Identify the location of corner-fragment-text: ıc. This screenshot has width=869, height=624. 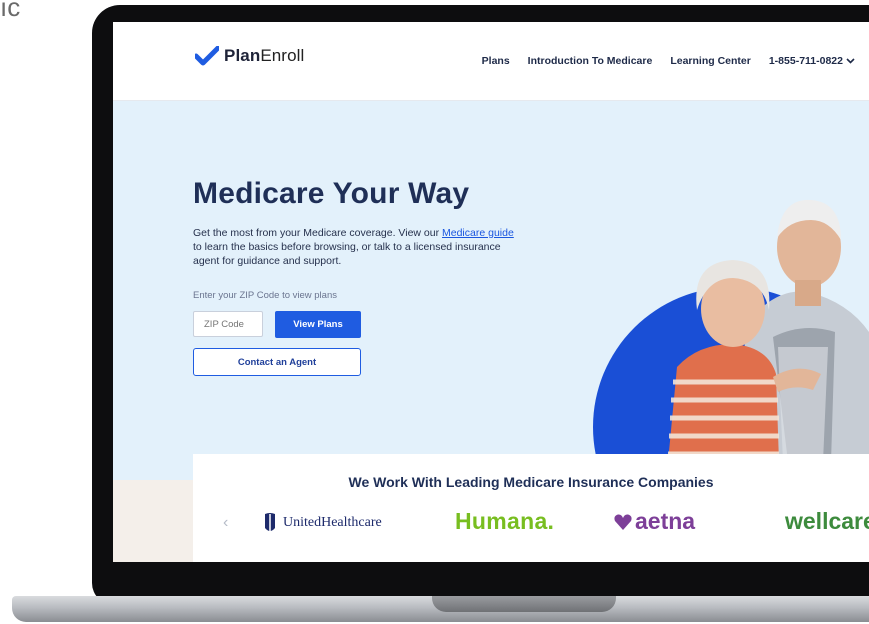
(10, 11).